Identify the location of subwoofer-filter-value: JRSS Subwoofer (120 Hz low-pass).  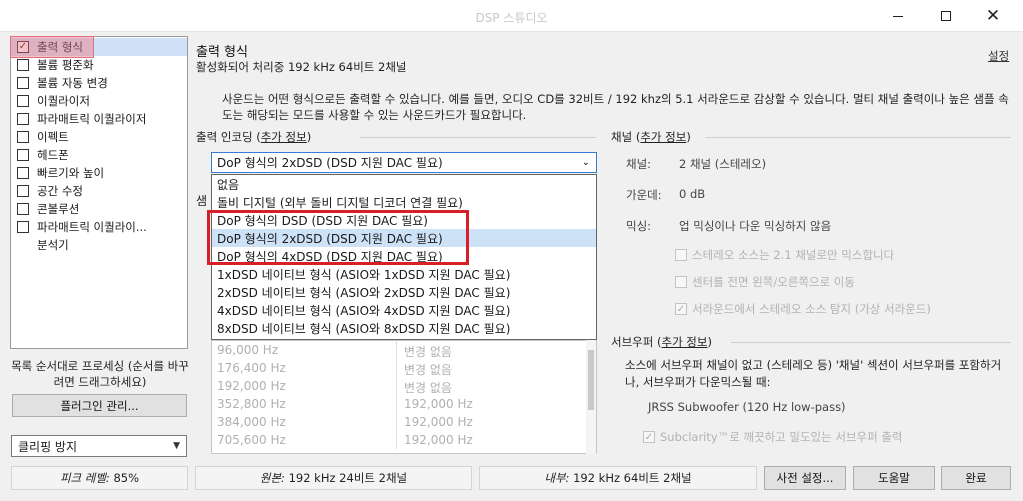
(747, 407).